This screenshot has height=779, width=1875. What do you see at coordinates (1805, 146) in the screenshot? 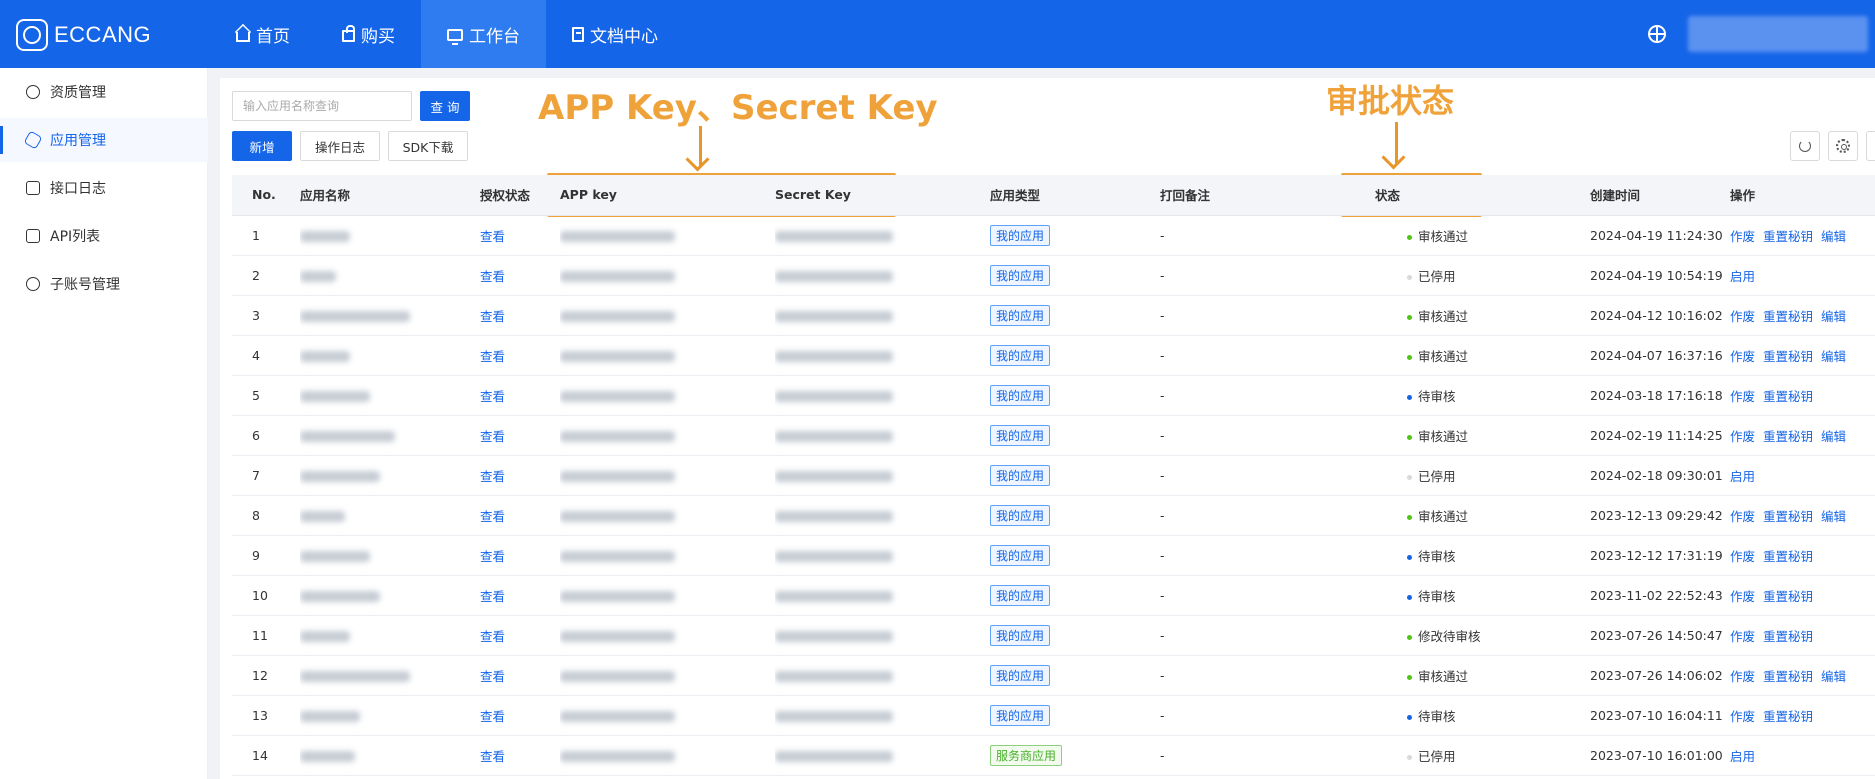
I see `refresh-button` at bounding box center [1805, 146].